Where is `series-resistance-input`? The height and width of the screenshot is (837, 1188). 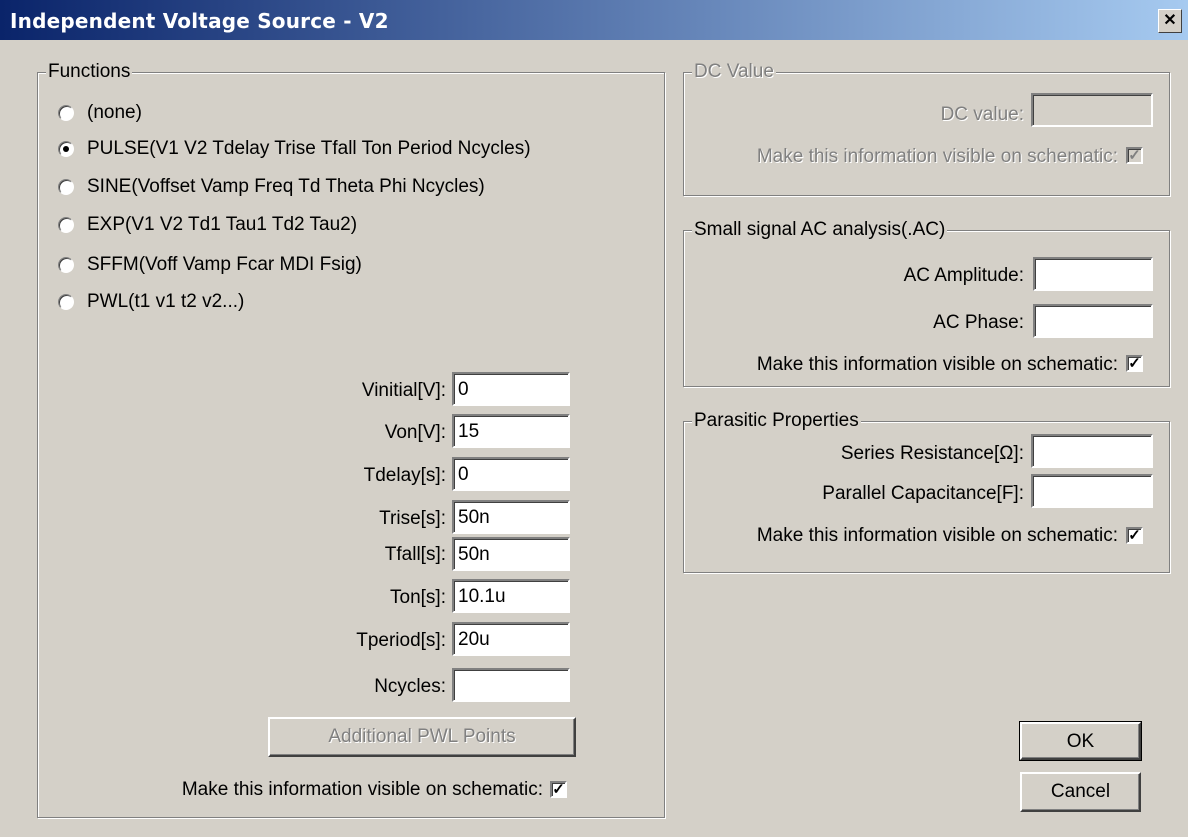 series-resistance-input is located at coordinates (1092, 451).